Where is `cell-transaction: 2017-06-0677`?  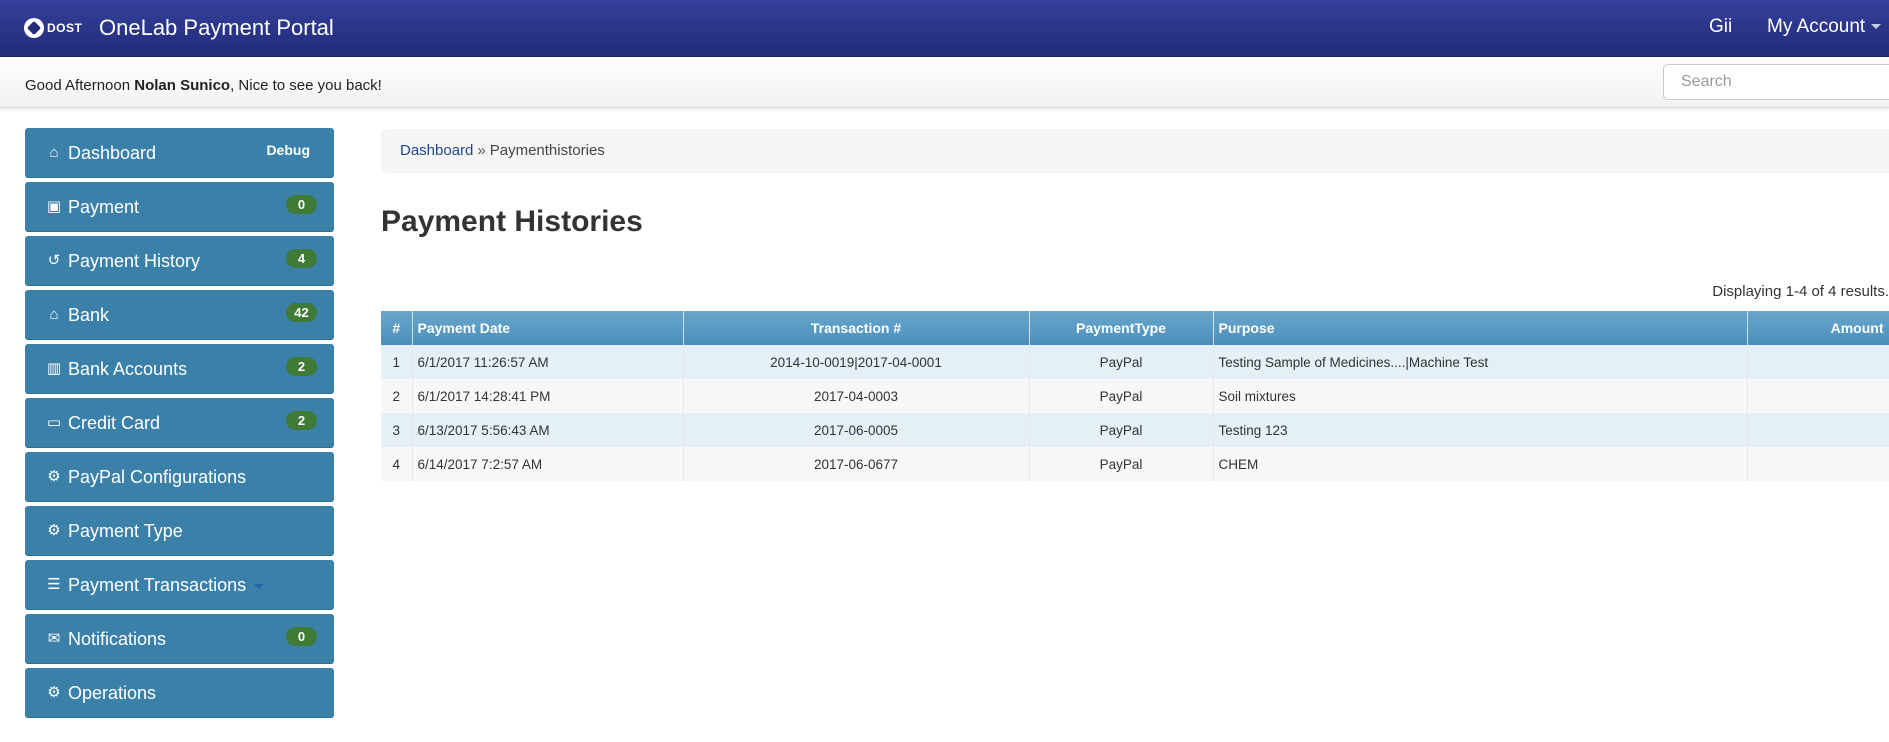 cell-transaction: 2017-06-0677 is located at coordinates (856, 464).